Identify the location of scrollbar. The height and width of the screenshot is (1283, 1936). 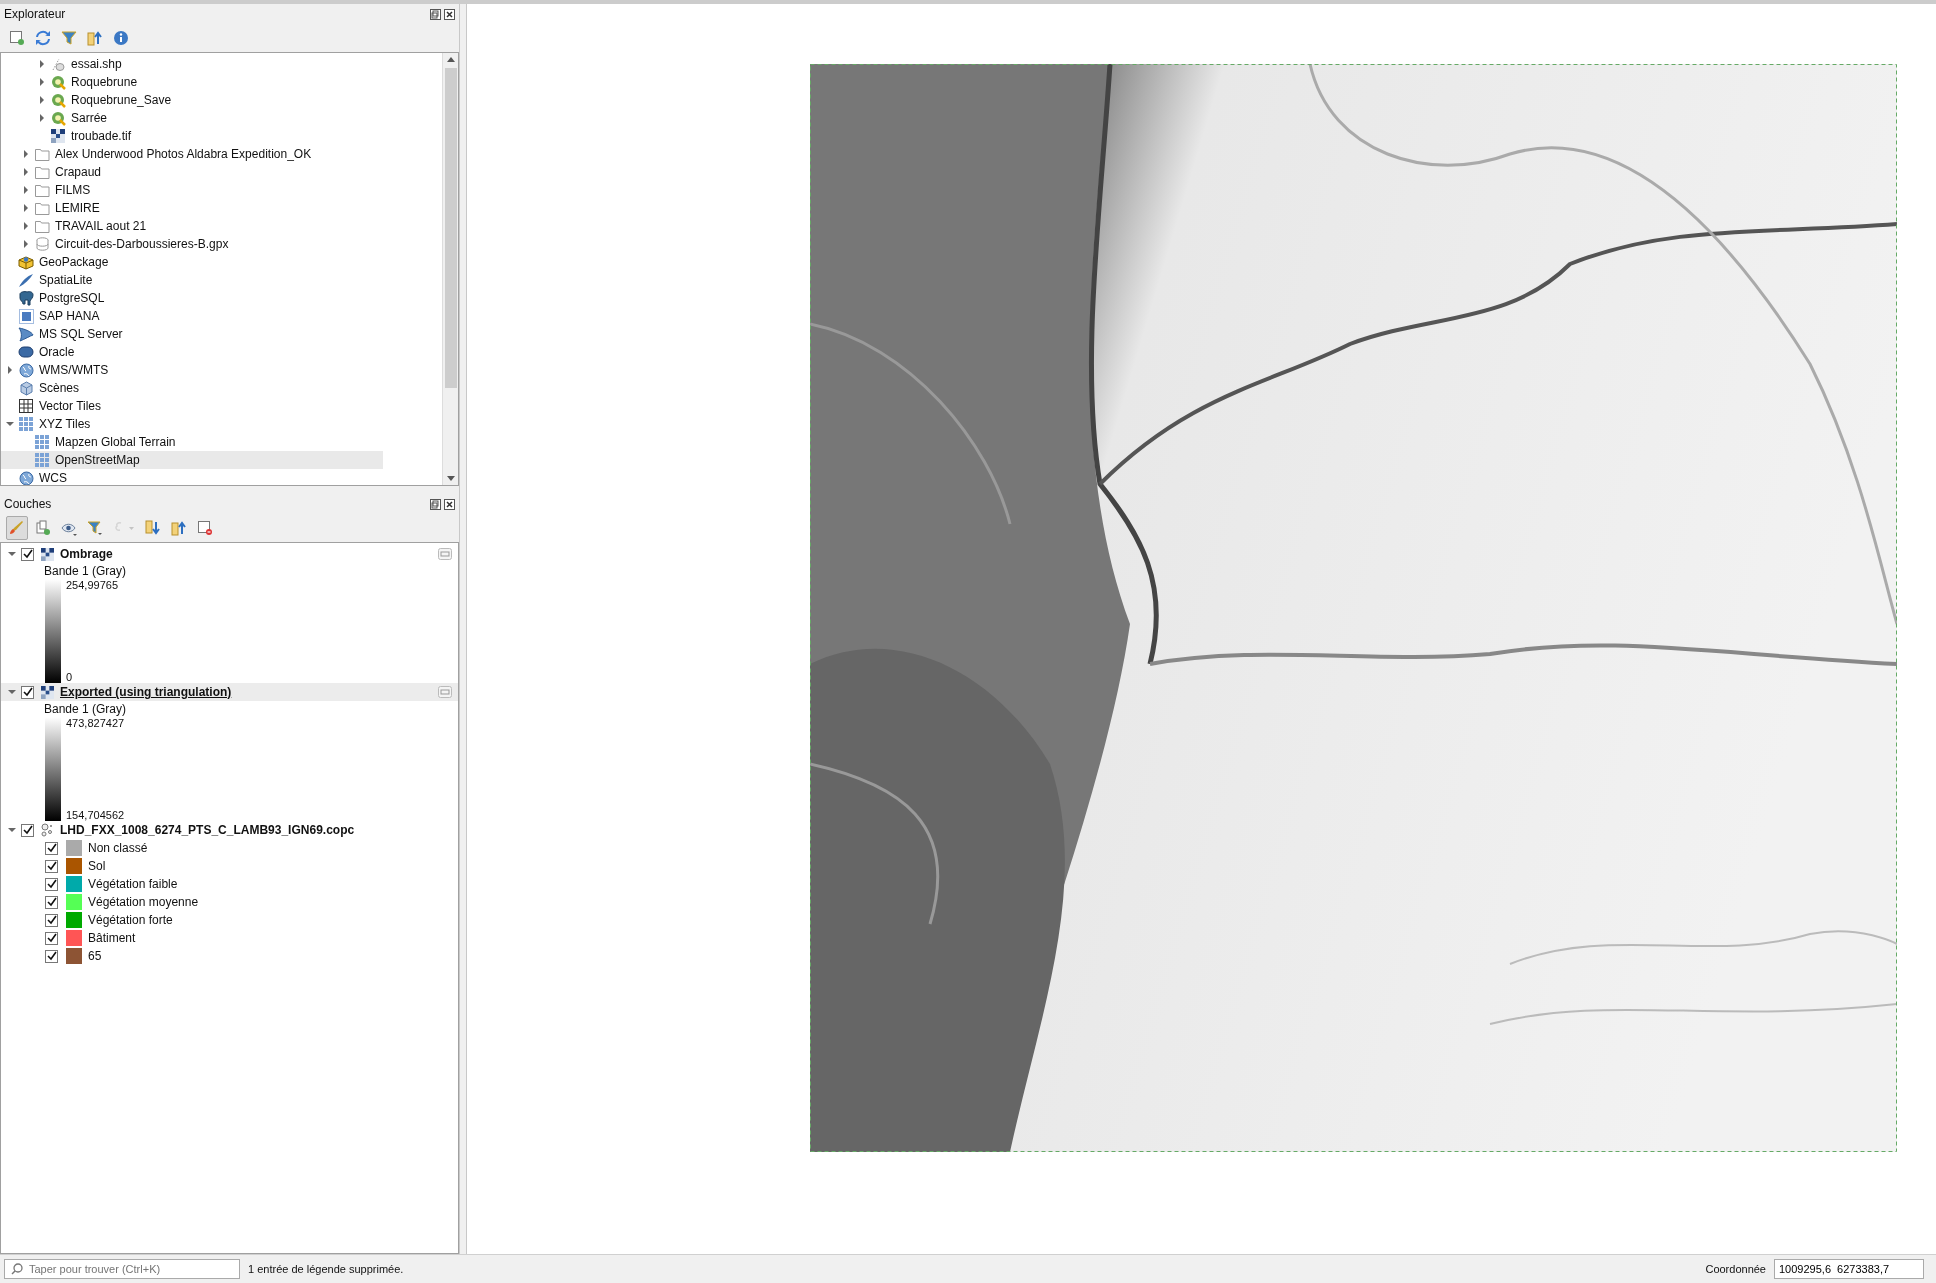
(450, 269).